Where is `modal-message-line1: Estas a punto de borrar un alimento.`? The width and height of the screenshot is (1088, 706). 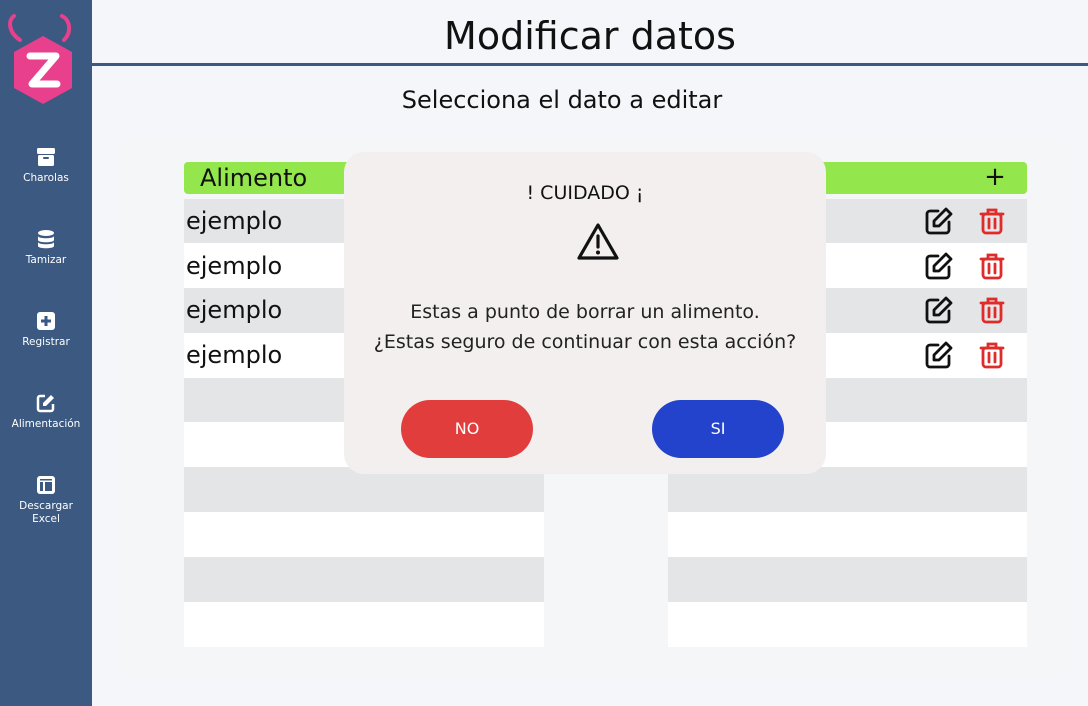 modal-message-line1: Estas a punto de borrar un alimento. is located at coordinates (585, 312).